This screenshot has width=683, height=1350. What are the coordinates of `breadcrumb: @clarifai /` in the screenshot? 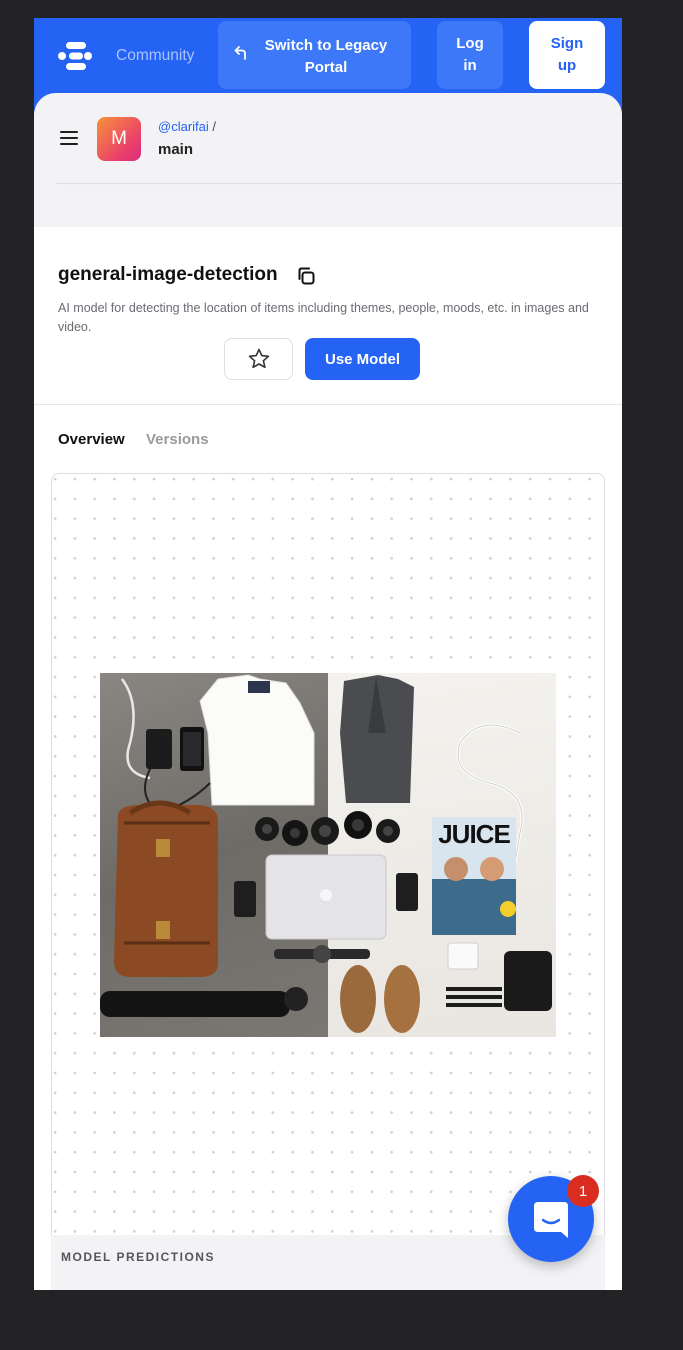 It's located at (187, 126).